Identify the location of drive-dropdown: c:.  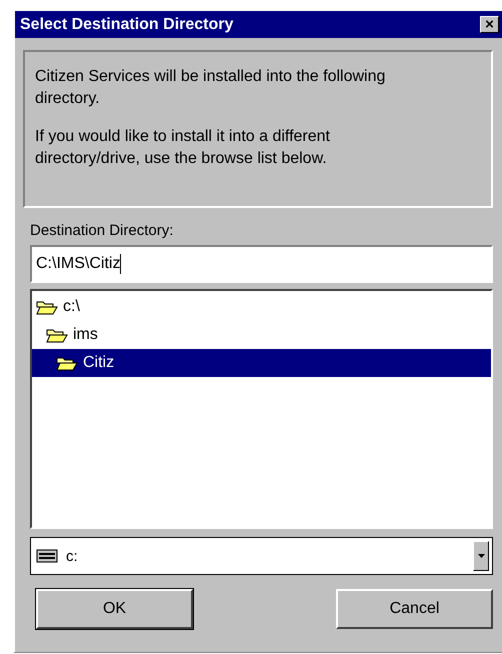
(261, 556).